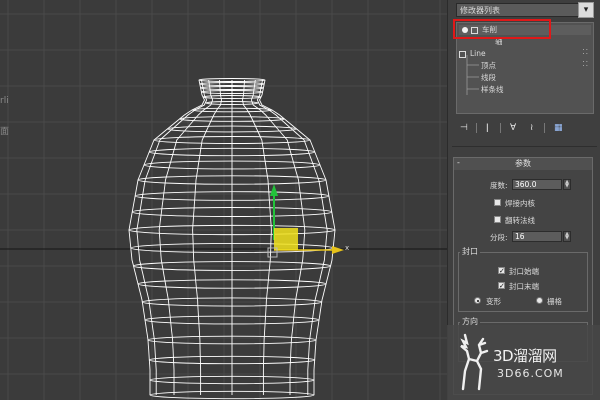  I want to click on watermark: 3D溜溜网 3D66.COM, so click(523, 362).